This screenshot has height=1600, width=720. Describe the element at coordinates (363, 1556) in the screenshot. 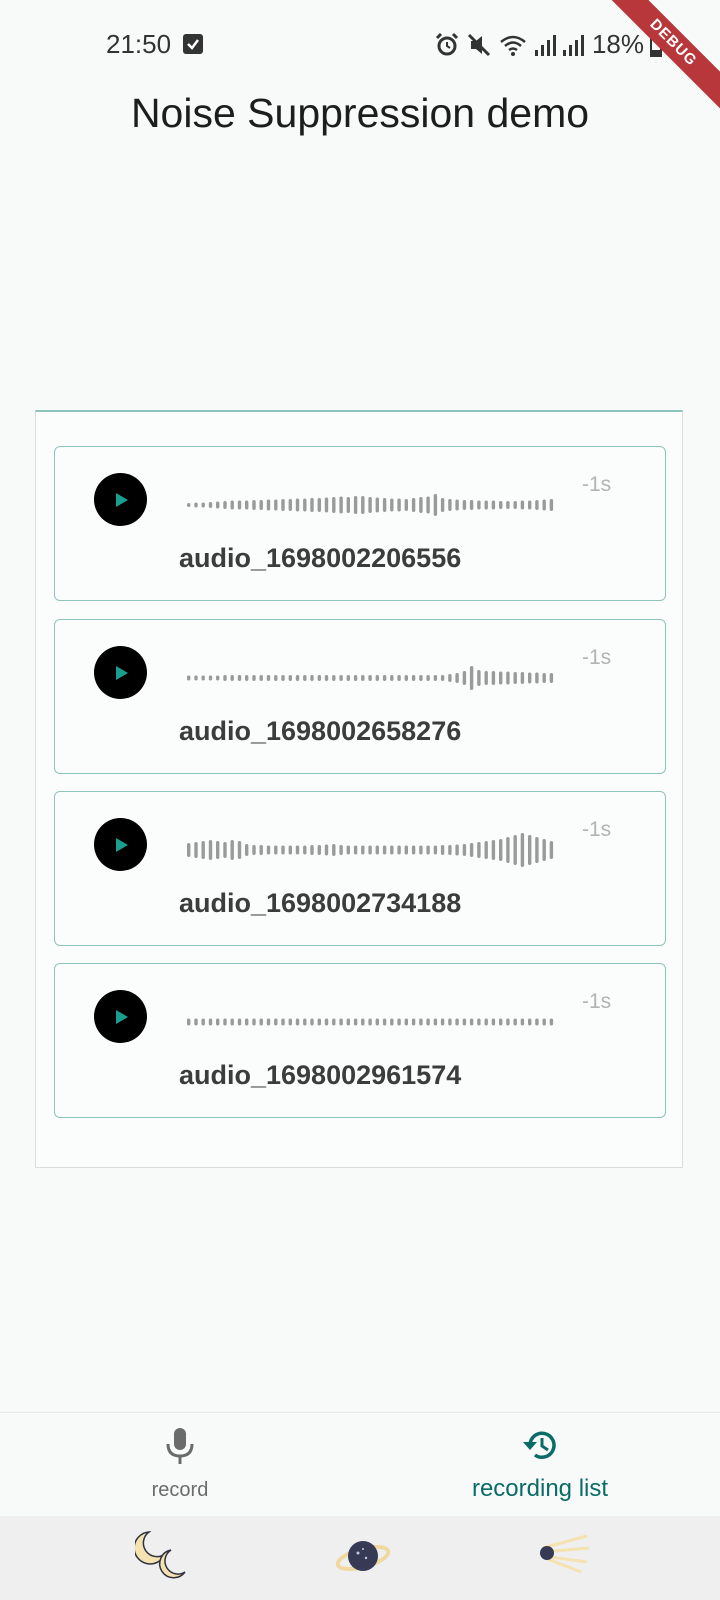

I see `planet-icon` at that location.